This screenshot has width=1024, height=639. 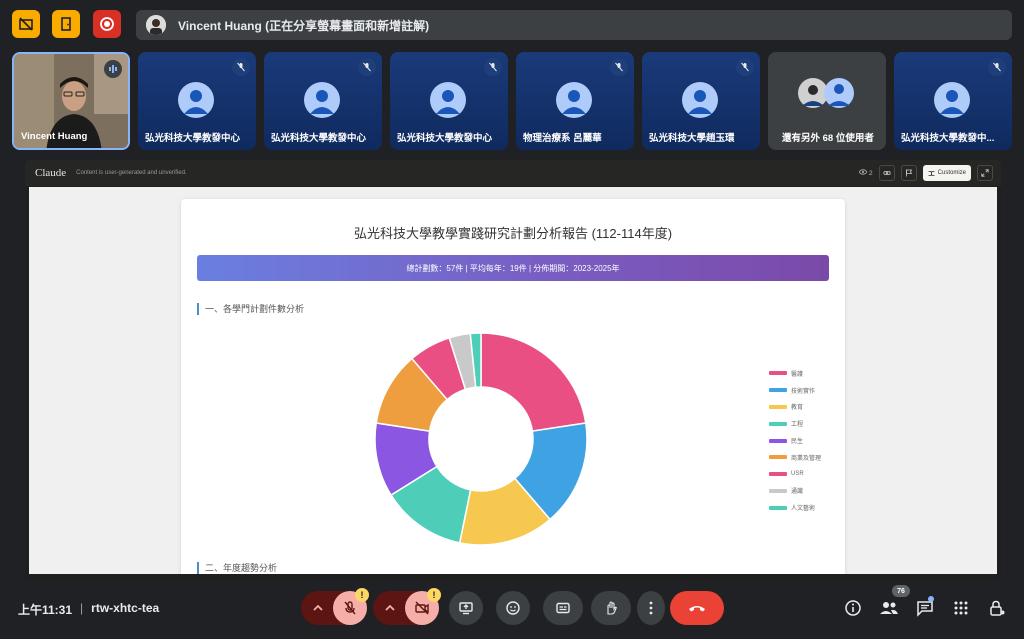 I want to click on top-bar: Vincent Huang (正在分享螢幕畫面和新增註解), so click(x=512, y=25).